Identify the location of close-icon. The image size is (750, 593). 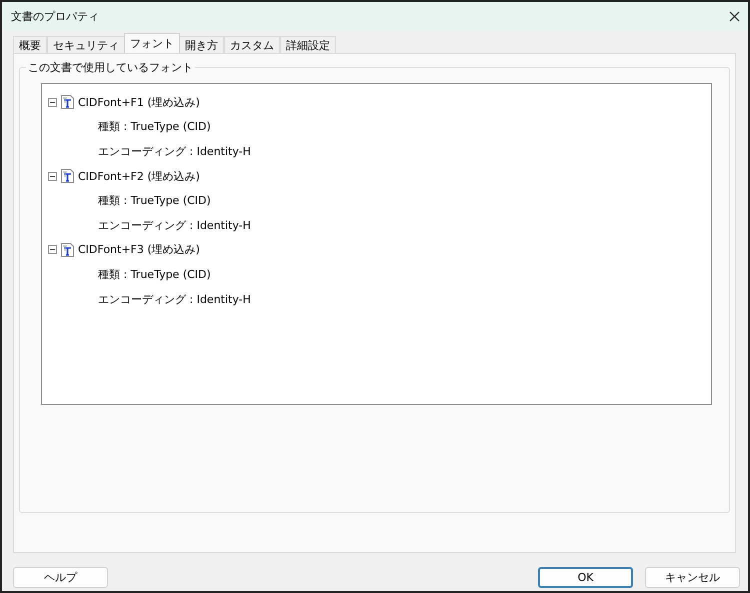
(734, 16).